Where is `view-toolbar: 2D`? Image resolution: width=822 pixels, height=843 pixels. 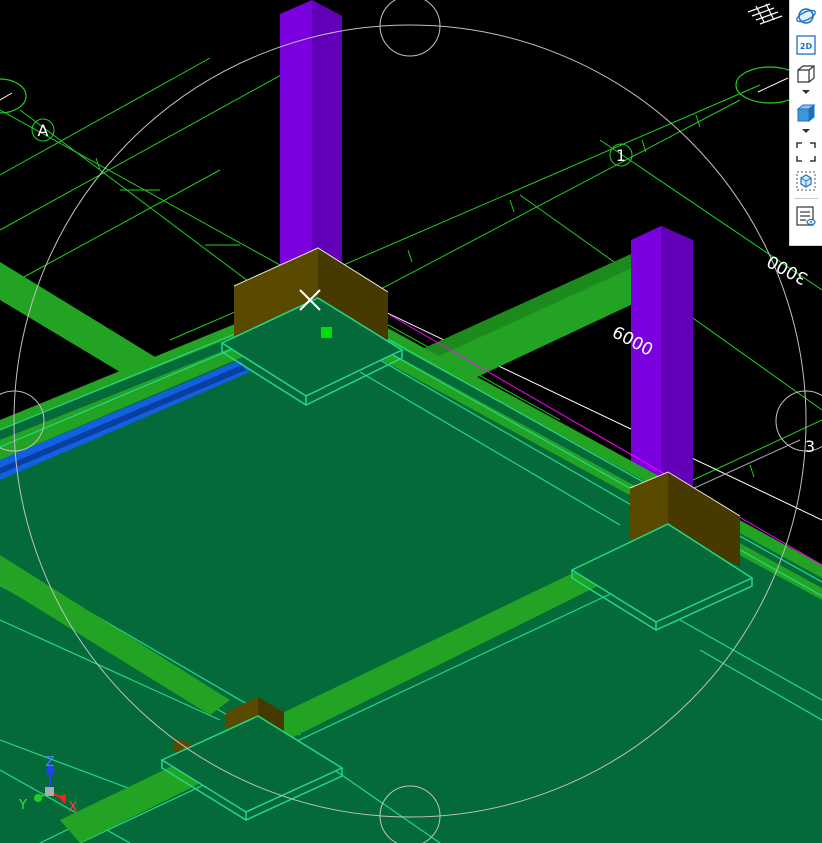
view-toolbar: 2D is located at coordinates (805, 123).